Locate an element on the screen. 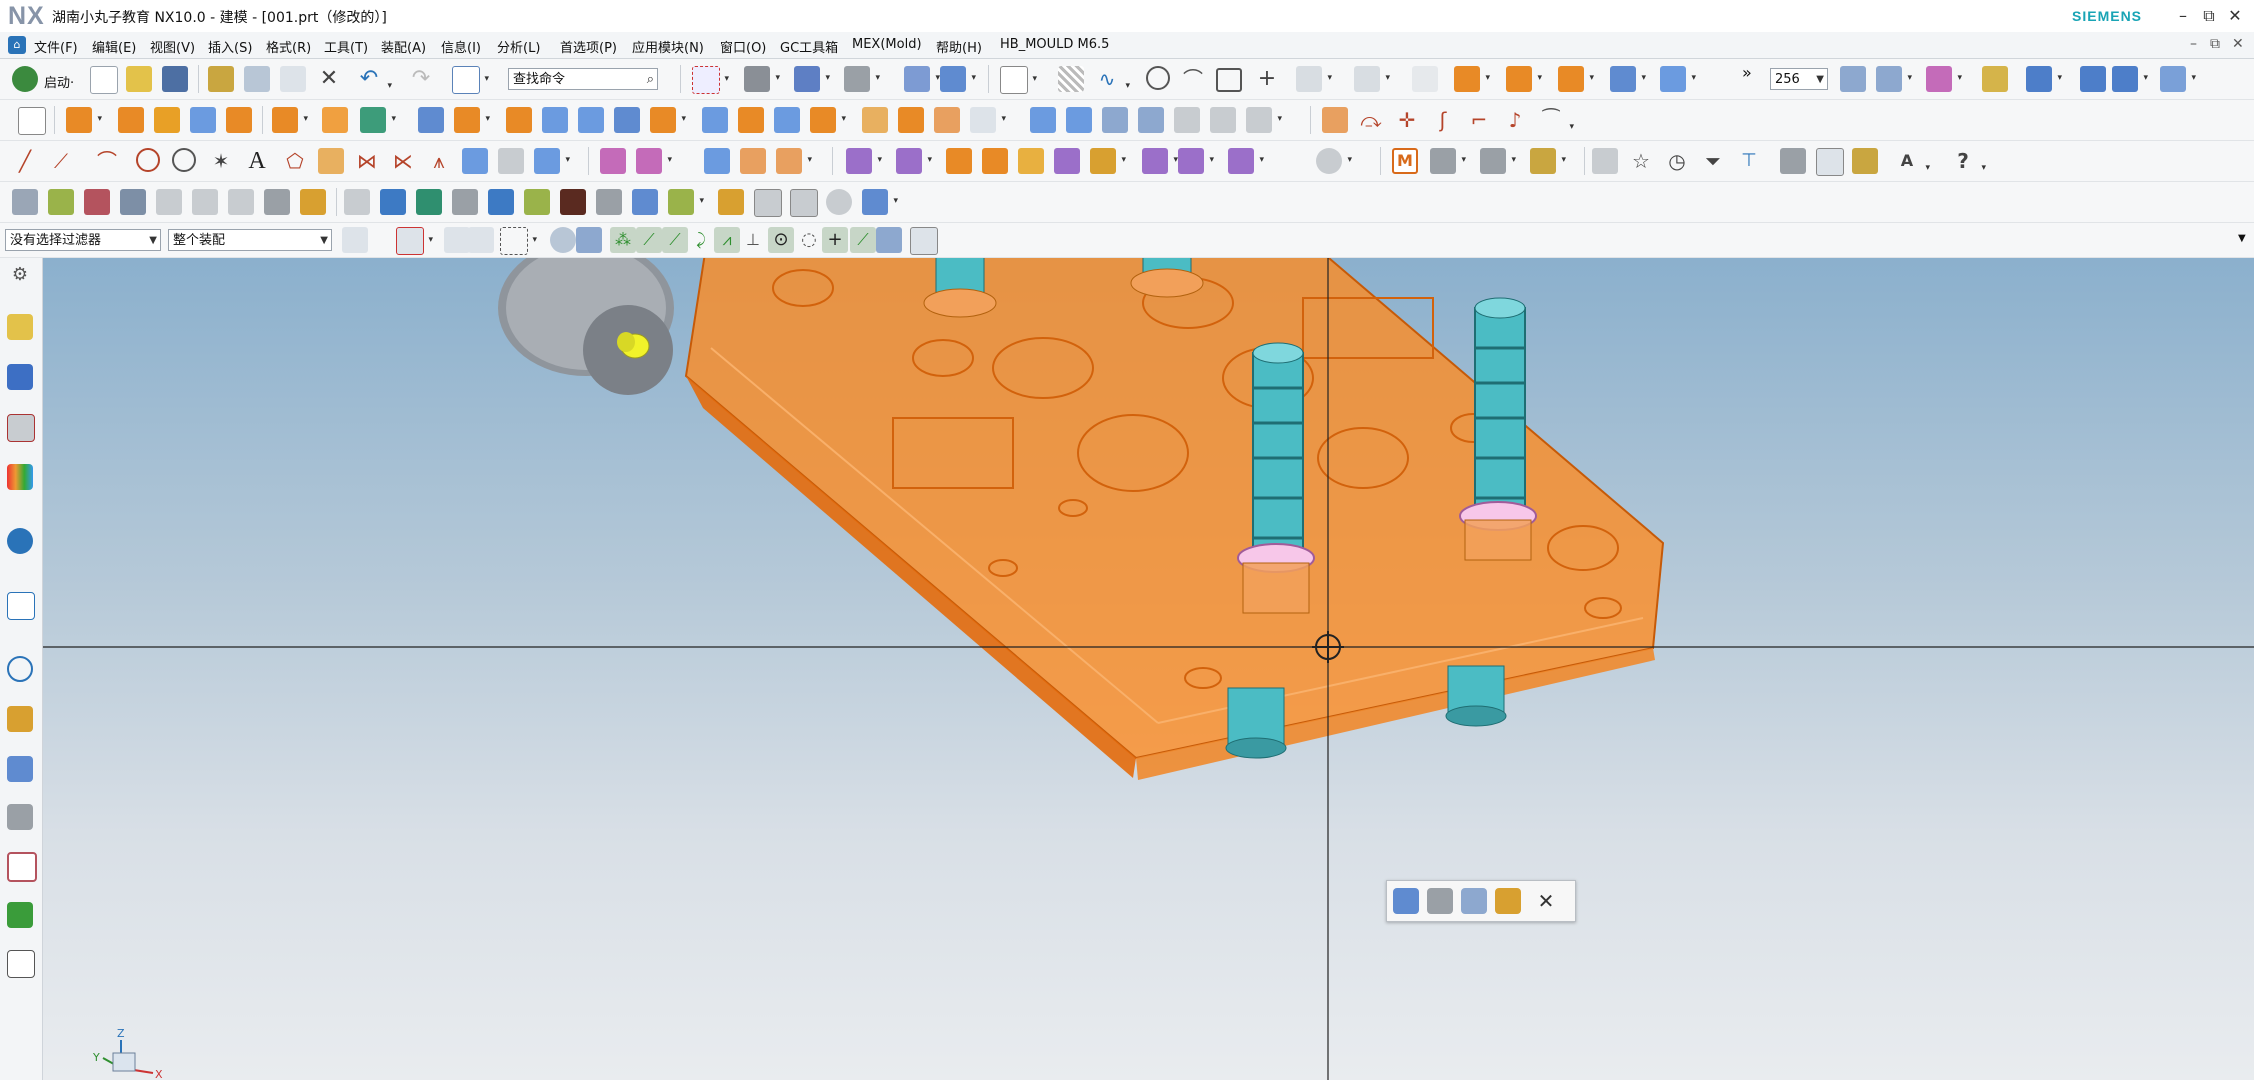 The image size is (2254, 1080). hide-icon is located at coordinates (1474, 901).